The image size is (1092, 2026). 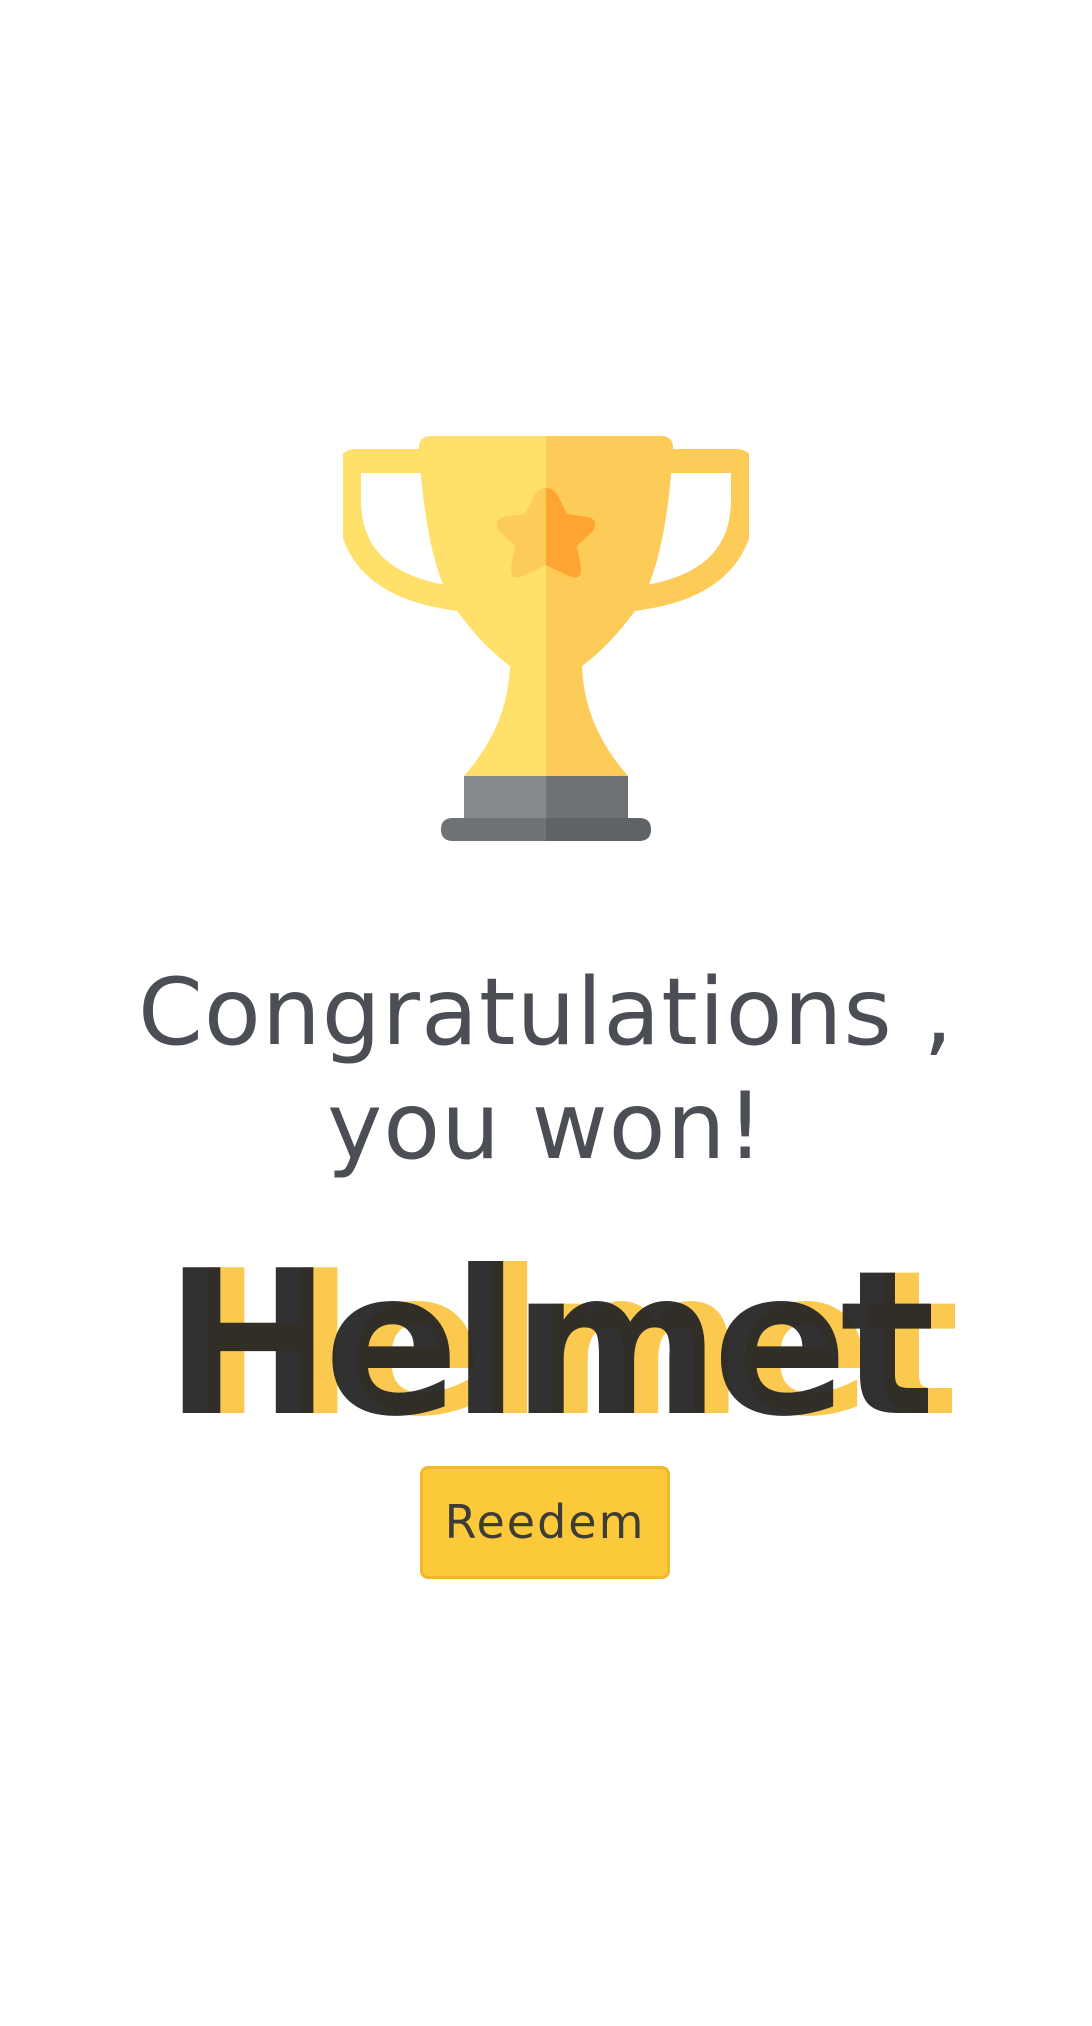 I want to click on prize-name: Helmet Helmet, so click(x=546, y=1345).